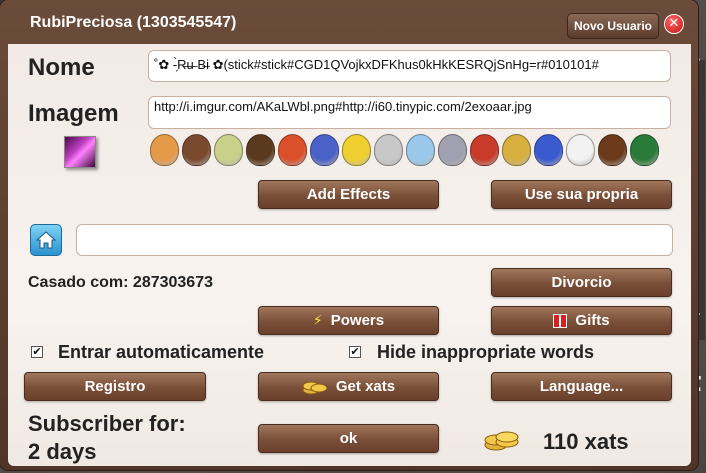 The width and height of the screenshot is (706, 473). What do you see at coordinates (317, 320) in the screenshot?
I see `lightning-icon: ⚡` at bounding box center [317, 320].